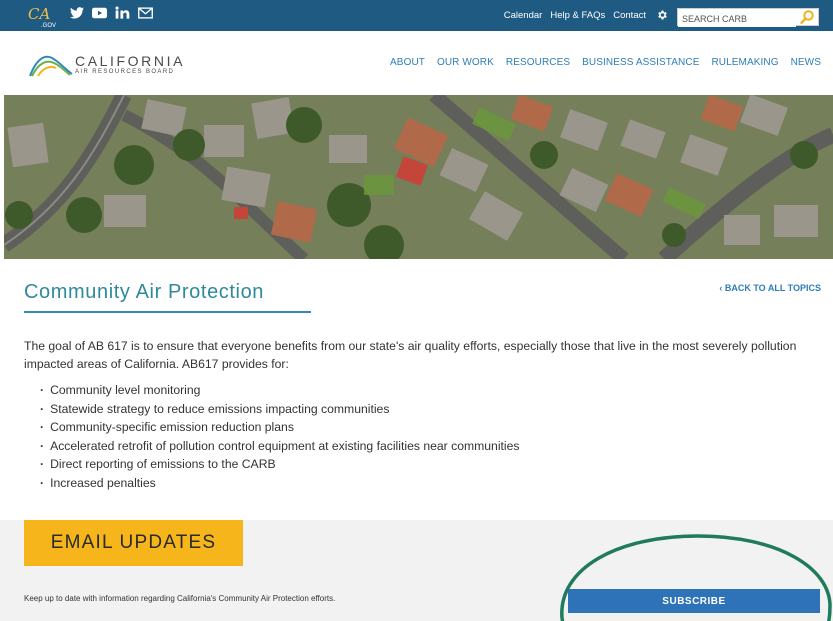  Describe the element at coordinates (99, 13) in the screenshot. I see `youtube-icon` at that location.